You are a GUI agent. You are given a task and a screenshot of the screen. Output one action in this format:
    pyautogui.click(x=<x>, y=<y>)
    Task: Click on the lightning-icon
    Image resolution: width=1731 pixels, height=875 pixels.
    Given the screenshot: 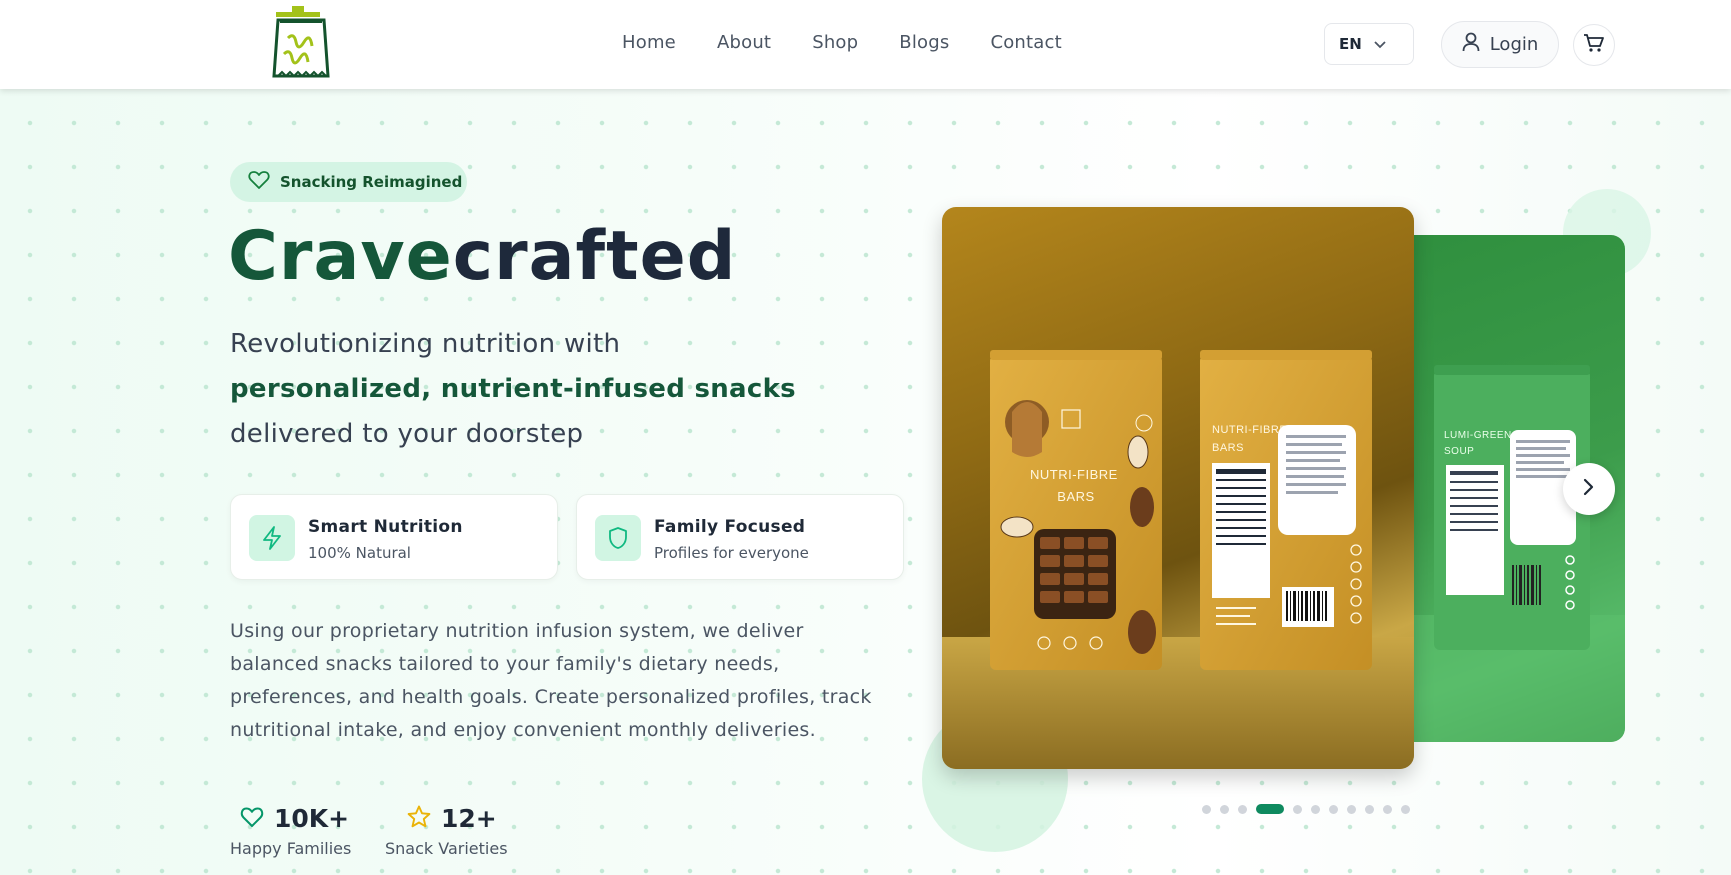 What is the action you would take?
    pyautogui.click(x=272, y=538)
    